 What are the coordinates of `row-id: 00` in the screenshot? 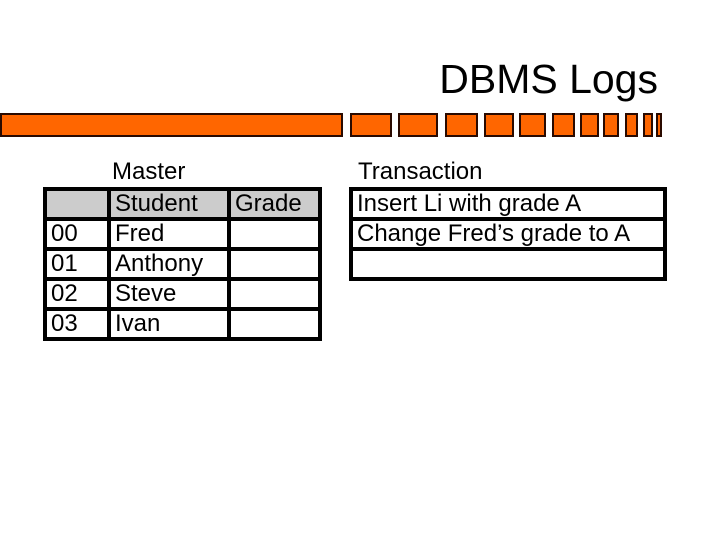 It's located at (77, 234).